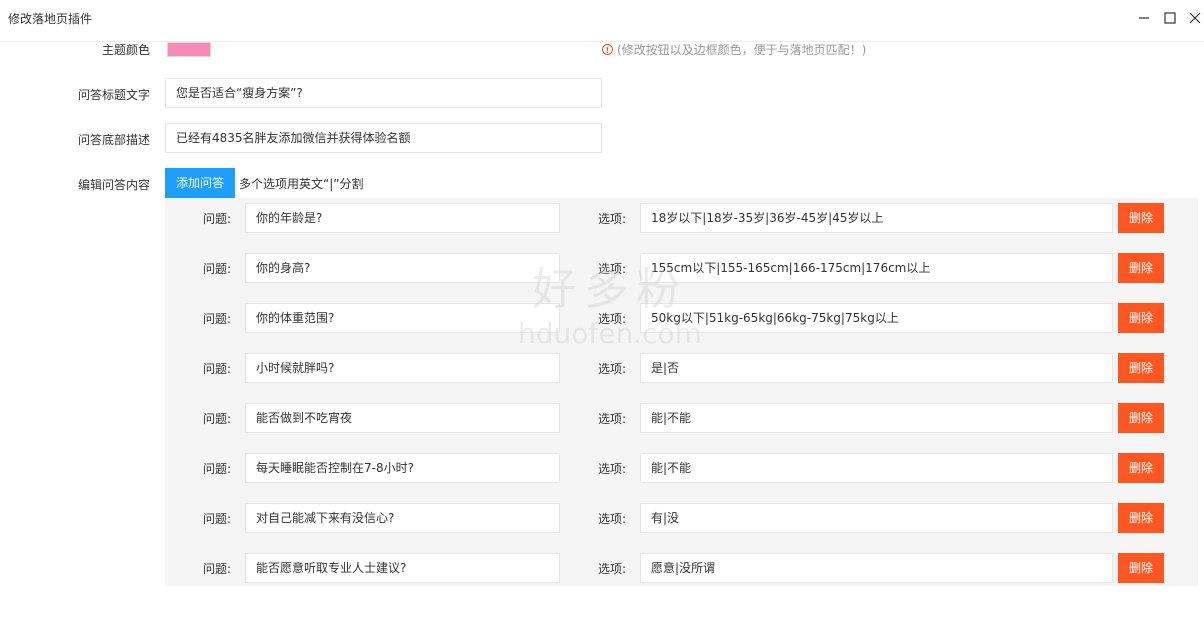 This screenshot has height=626, width=1204. Describe the element at coordinates (1194, 18) in the screenshot. I see `close-icon` at that location.